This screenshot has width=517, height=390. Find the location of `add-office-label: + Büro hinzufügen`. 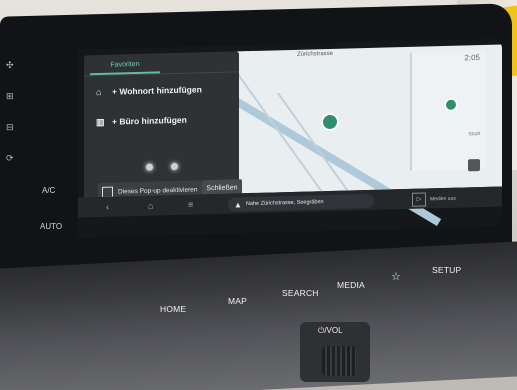

add-office-label: + Büro hinzufügen is located at coordinates (149, 120).